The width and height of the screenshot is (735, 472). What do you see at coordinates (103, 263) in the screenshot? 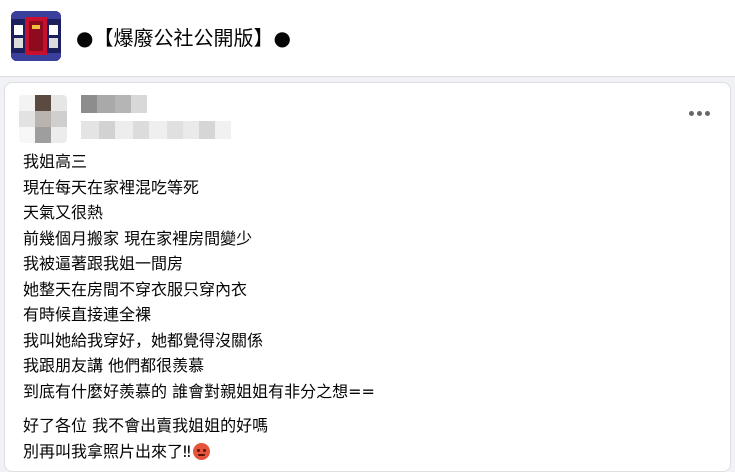
I see `post-line: 我被逼著跟我姐一間房` at bounding box center [103, 263].